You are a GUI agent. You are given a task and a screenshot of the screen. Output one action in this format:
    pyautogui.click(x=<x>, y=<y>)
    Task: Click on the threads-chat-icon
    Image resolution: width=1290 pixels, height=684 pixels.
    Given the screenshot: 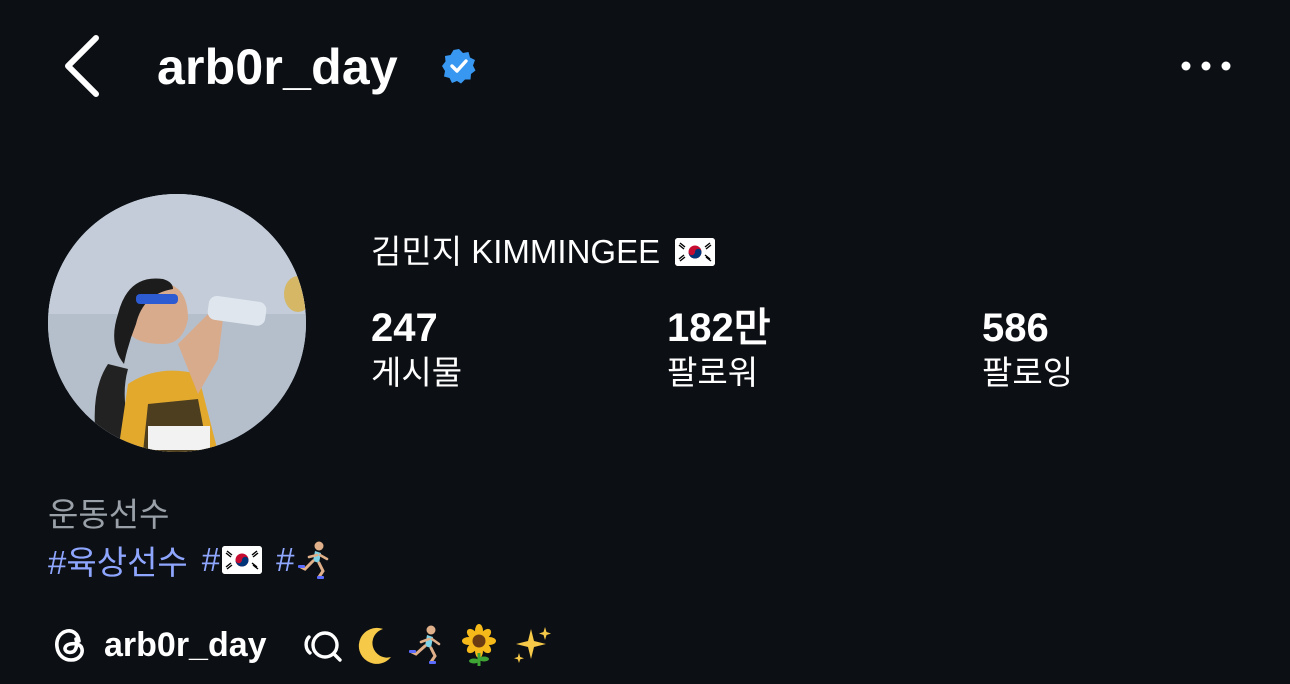 What is the action you would take?
    pyautogui.click(x=322, y=646)
    